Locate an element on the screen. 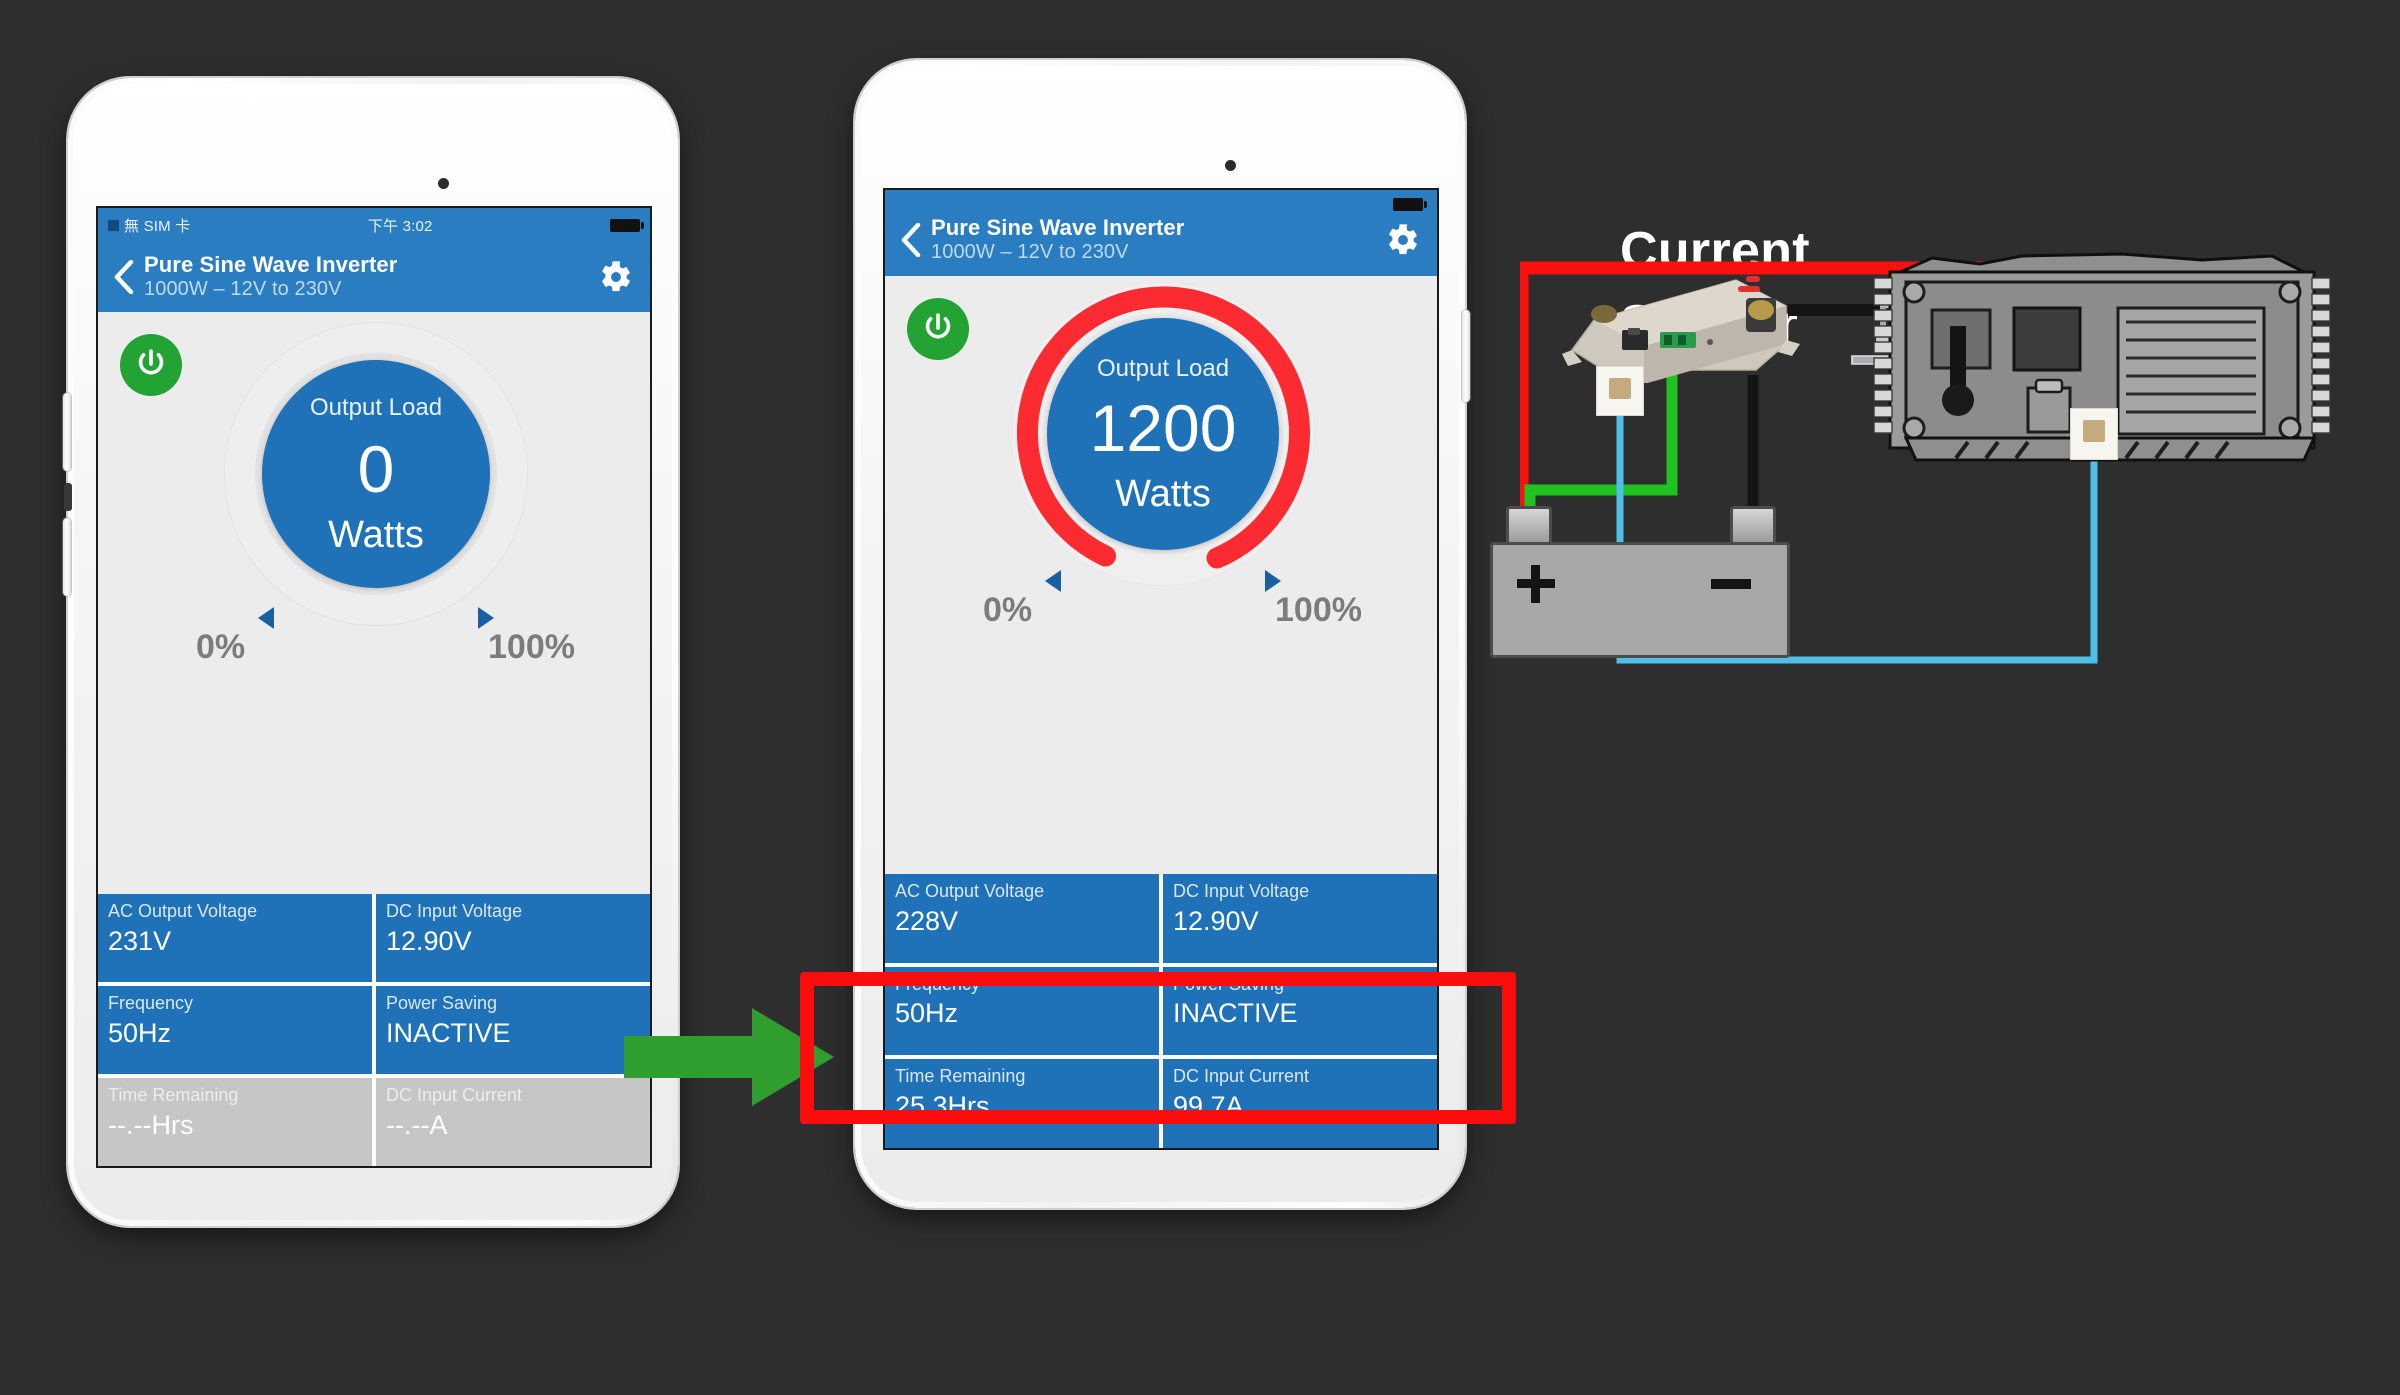  power-side-button is located at coordinates (1466, 356).